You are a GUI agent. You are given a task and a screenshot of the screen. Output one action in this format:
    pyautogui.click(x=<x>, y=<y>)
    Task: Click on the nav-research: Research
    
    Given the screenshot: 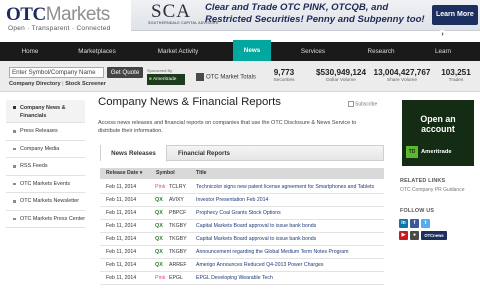 What is the action you would take?
    pyautogui.click(x=381, y=51)
    